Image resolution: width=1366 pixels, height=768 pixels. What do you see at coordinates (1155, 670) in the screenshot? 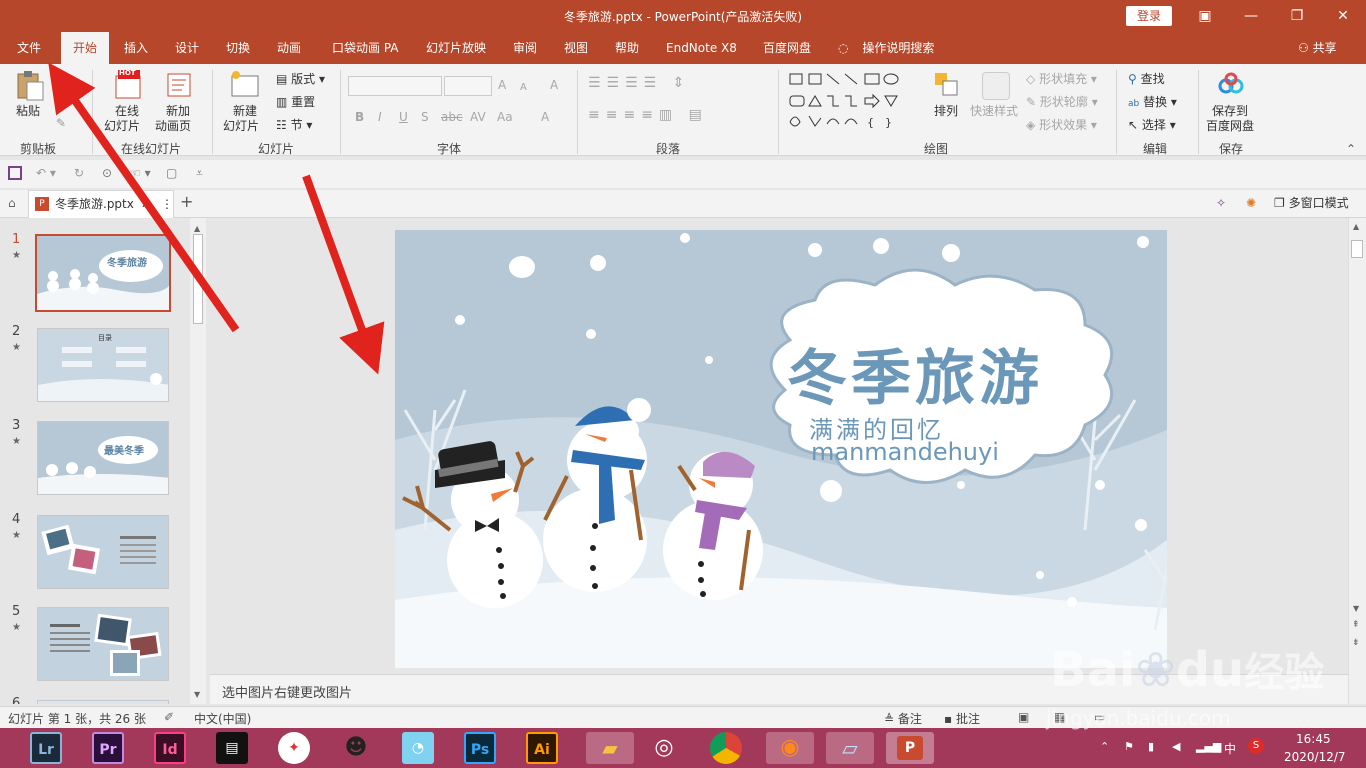
I see `paw-icon: ❀` at bounding box center [1155, 670].